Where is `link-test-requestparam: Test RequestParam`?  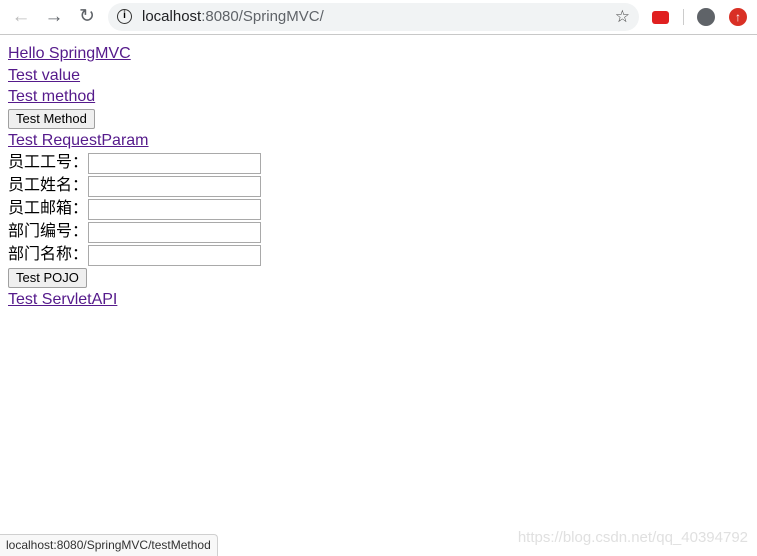 link-test-requestparam: Test RequestParam is located at coordinates (134, 141).